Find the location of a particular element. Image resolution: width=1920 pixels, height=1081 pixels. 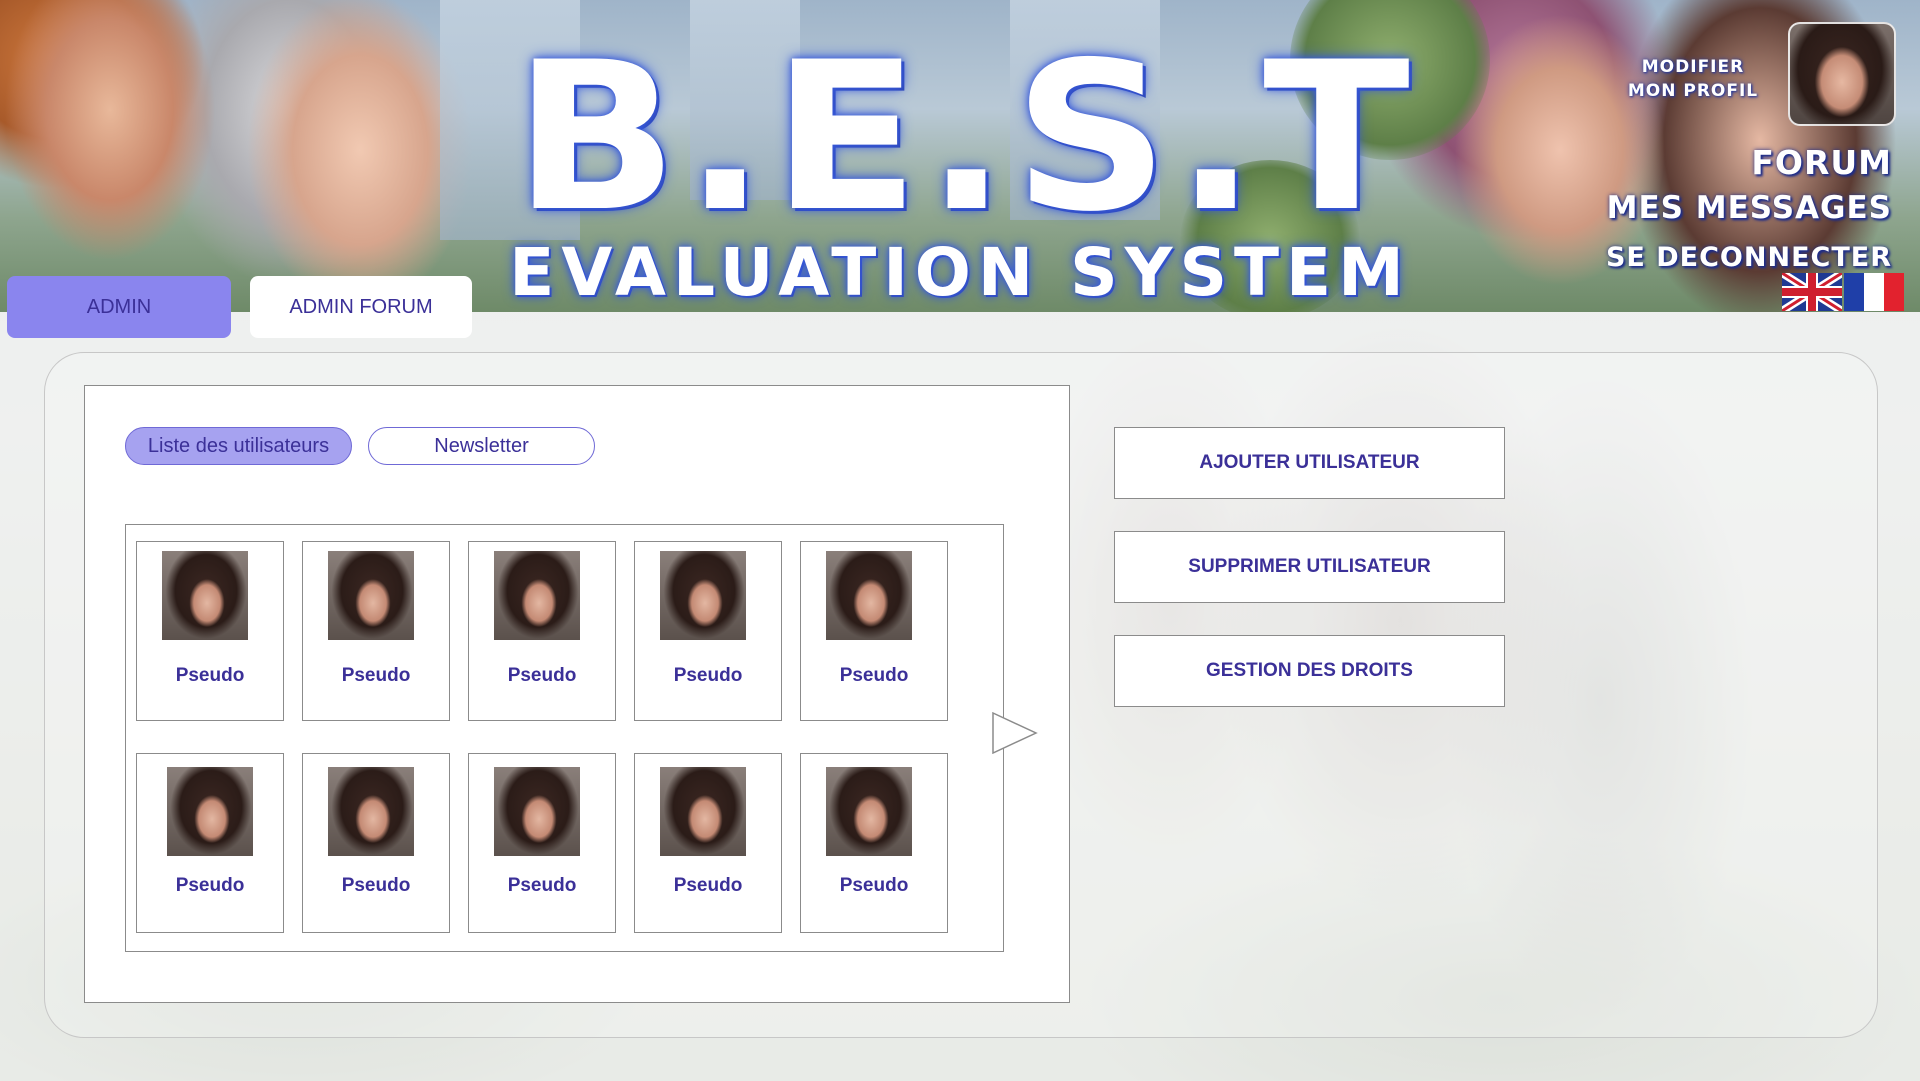

tab-admin: ADMIN is located at coordinates (119, 307).